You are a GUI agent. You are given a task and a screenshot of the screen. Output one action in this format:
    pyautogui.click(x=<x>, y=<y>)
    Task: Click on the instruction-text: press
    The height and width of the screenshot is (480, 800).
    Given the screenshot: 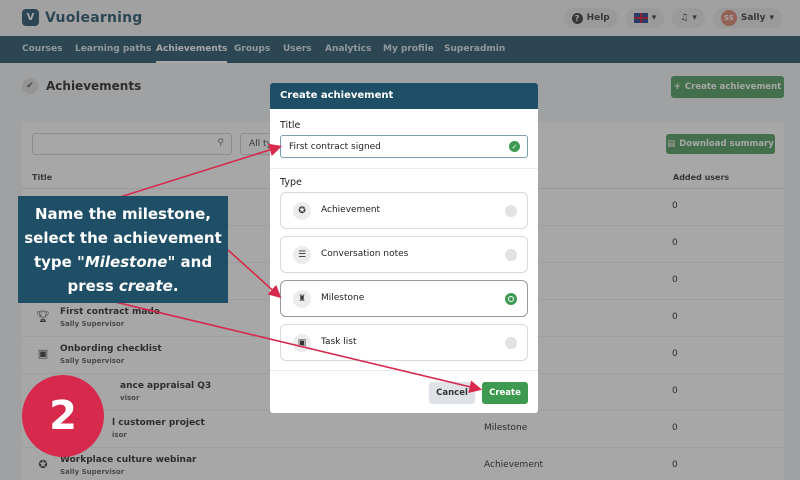 What is the action you would take?
    pyautogui.click(x=93, y=286)
    